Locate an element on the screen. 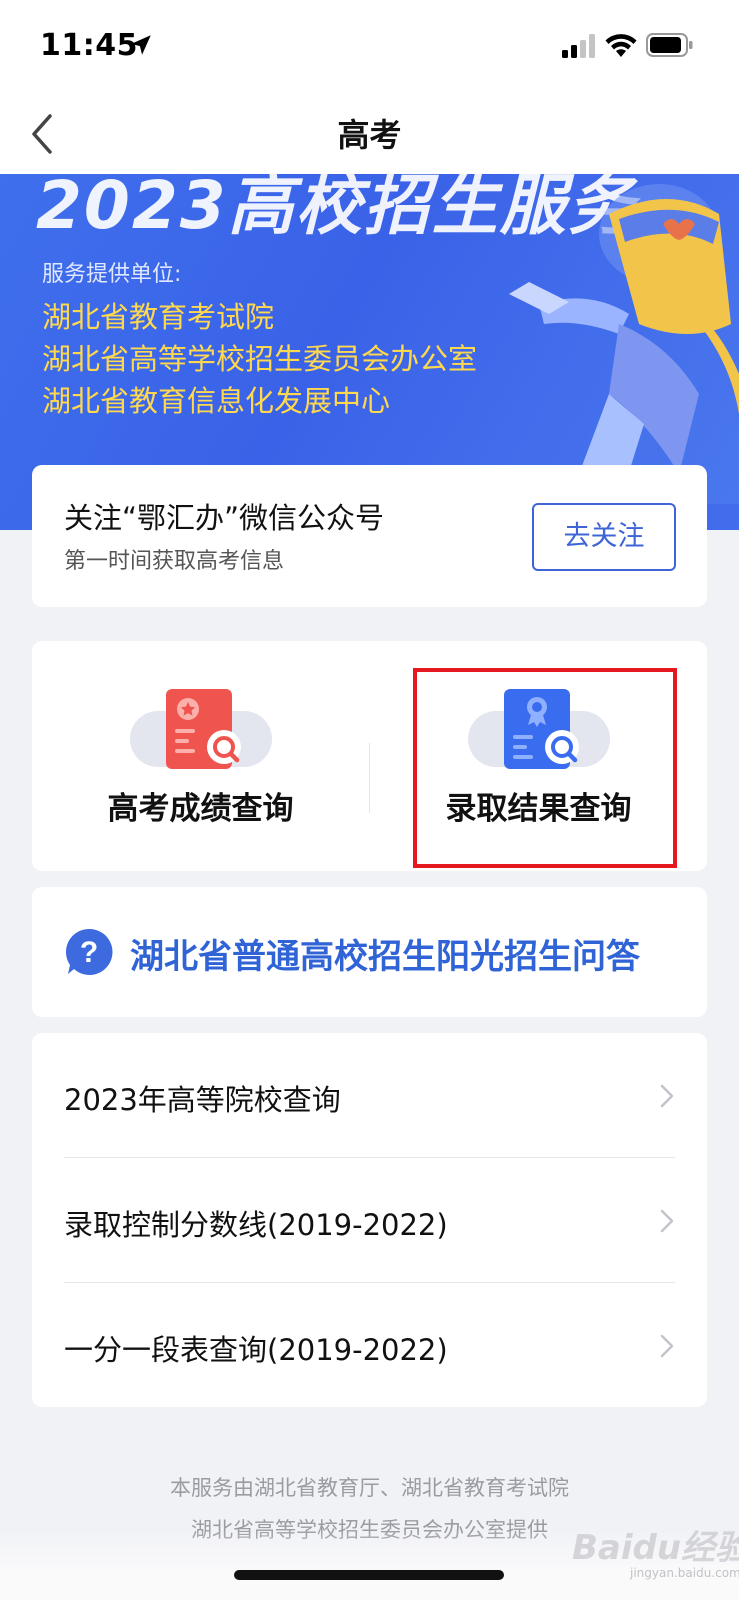 The width and height of the screenshot is (739, 1600). list-item-label: 一分一段表查询(2019-2022) is located at coordinates (256, 1350).